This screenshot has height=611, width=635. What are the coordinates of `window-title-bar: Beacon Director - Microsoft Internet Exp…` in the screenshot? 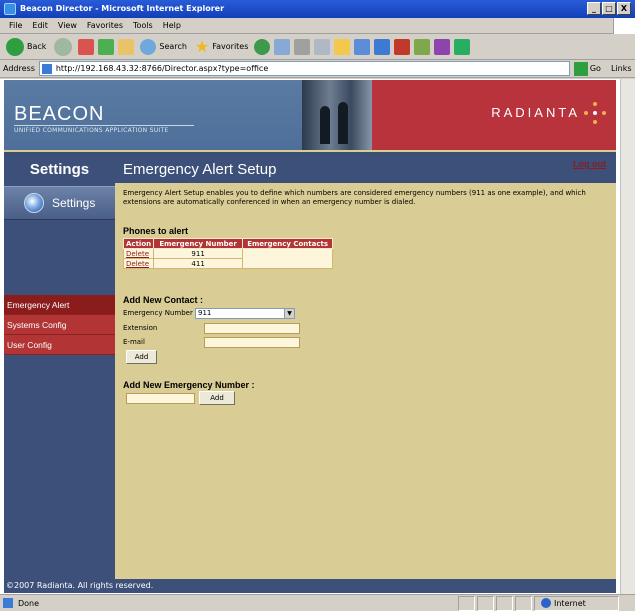 It's located at (317, 9).